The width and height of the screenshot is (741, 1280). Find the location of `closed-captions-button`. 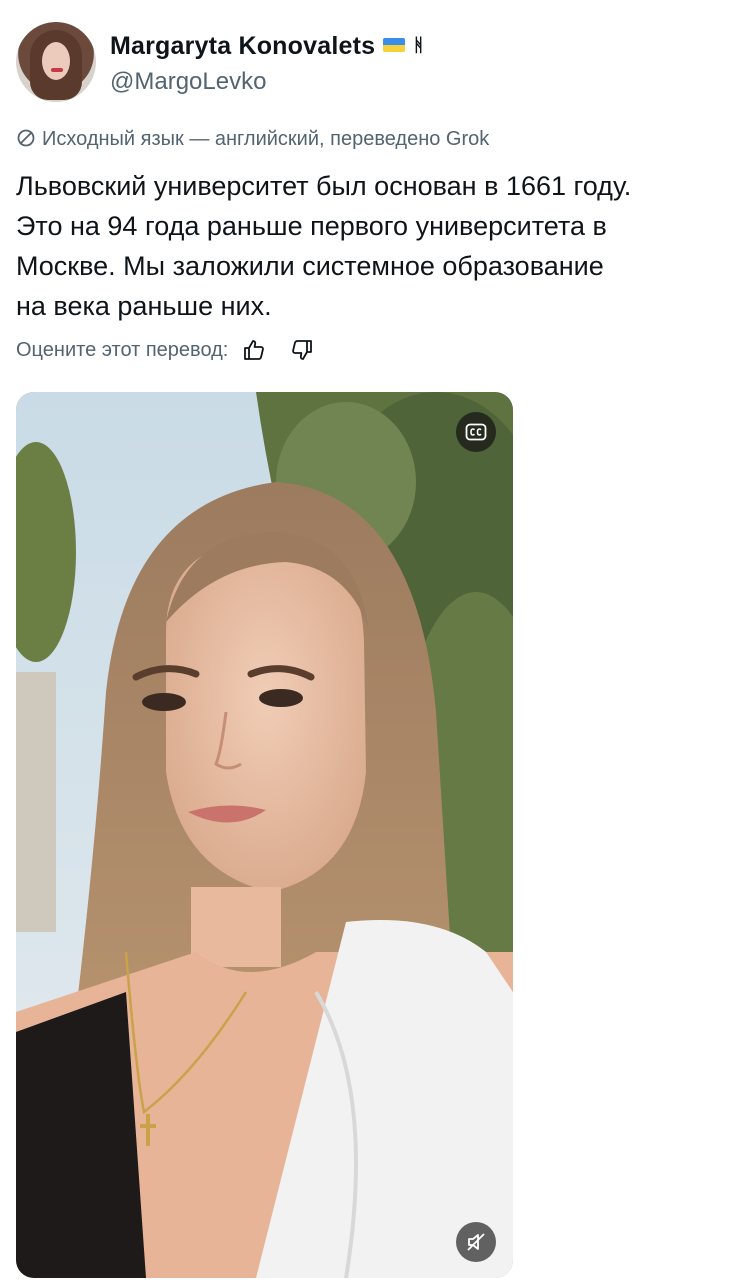

closed-captions-button is located at coordinates (476, 432).